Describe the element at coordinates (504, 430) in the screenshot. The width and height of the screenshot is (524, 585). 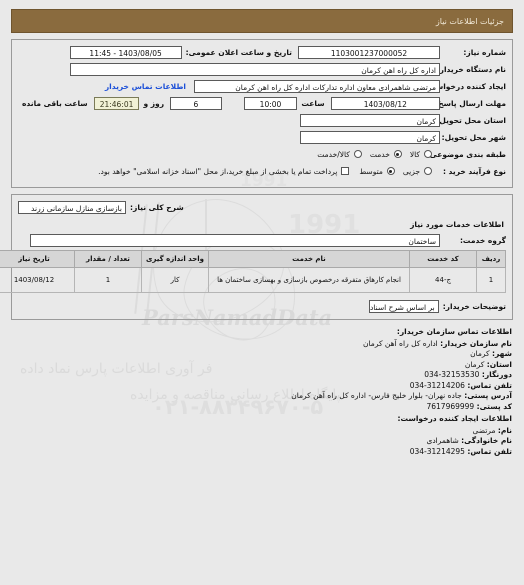
I see `requester-first-name-label: نام:` at that location.